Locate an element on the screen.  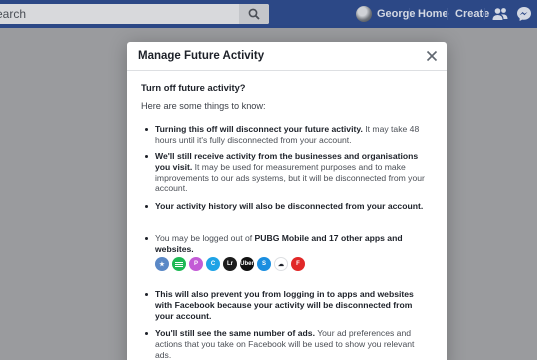
connected-apps-row: ★ P C Lr Uber S ☁ F is located at coordinates (230, 264).